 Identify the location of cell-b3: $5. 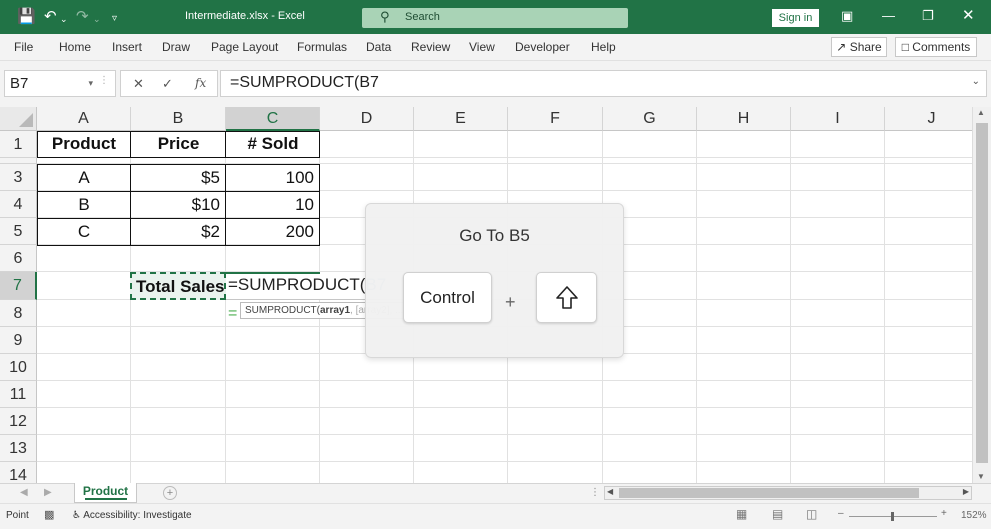
(178, 178).